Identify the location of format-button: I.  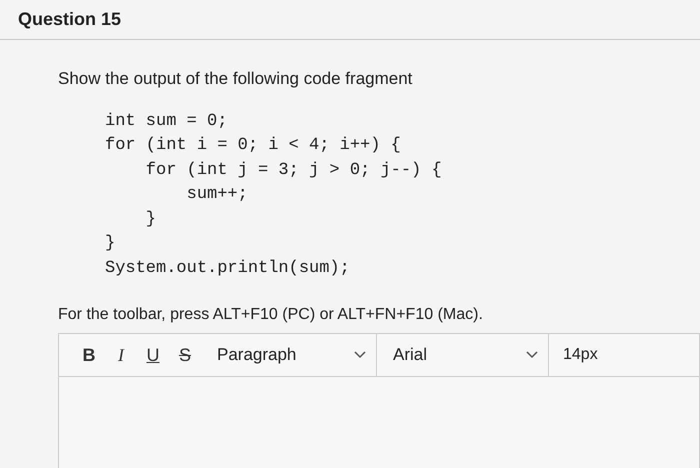
(121, 355).